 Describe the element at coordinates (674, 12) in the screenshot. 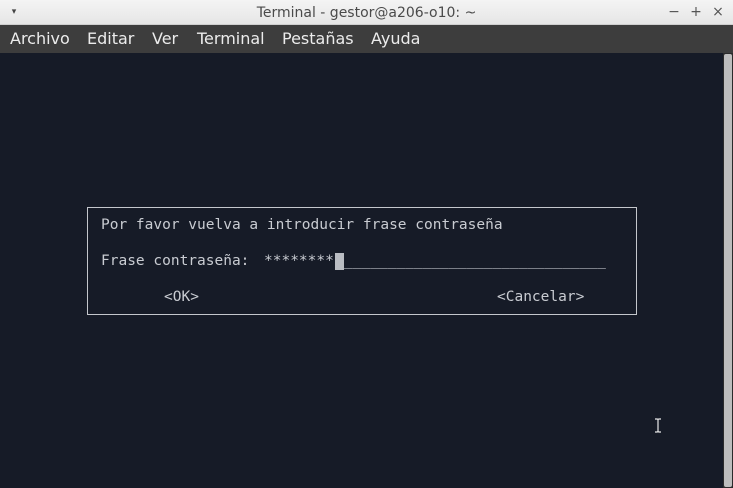

I see `minimize-icon: −` at that location.